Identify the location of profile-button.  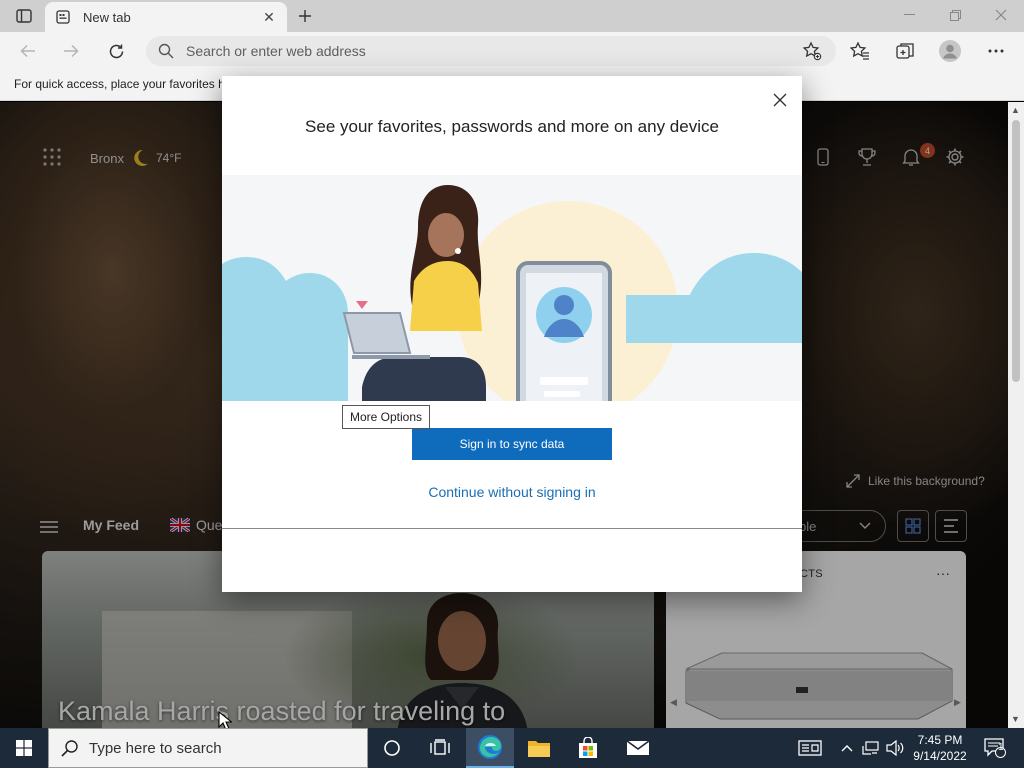
(950, 51).